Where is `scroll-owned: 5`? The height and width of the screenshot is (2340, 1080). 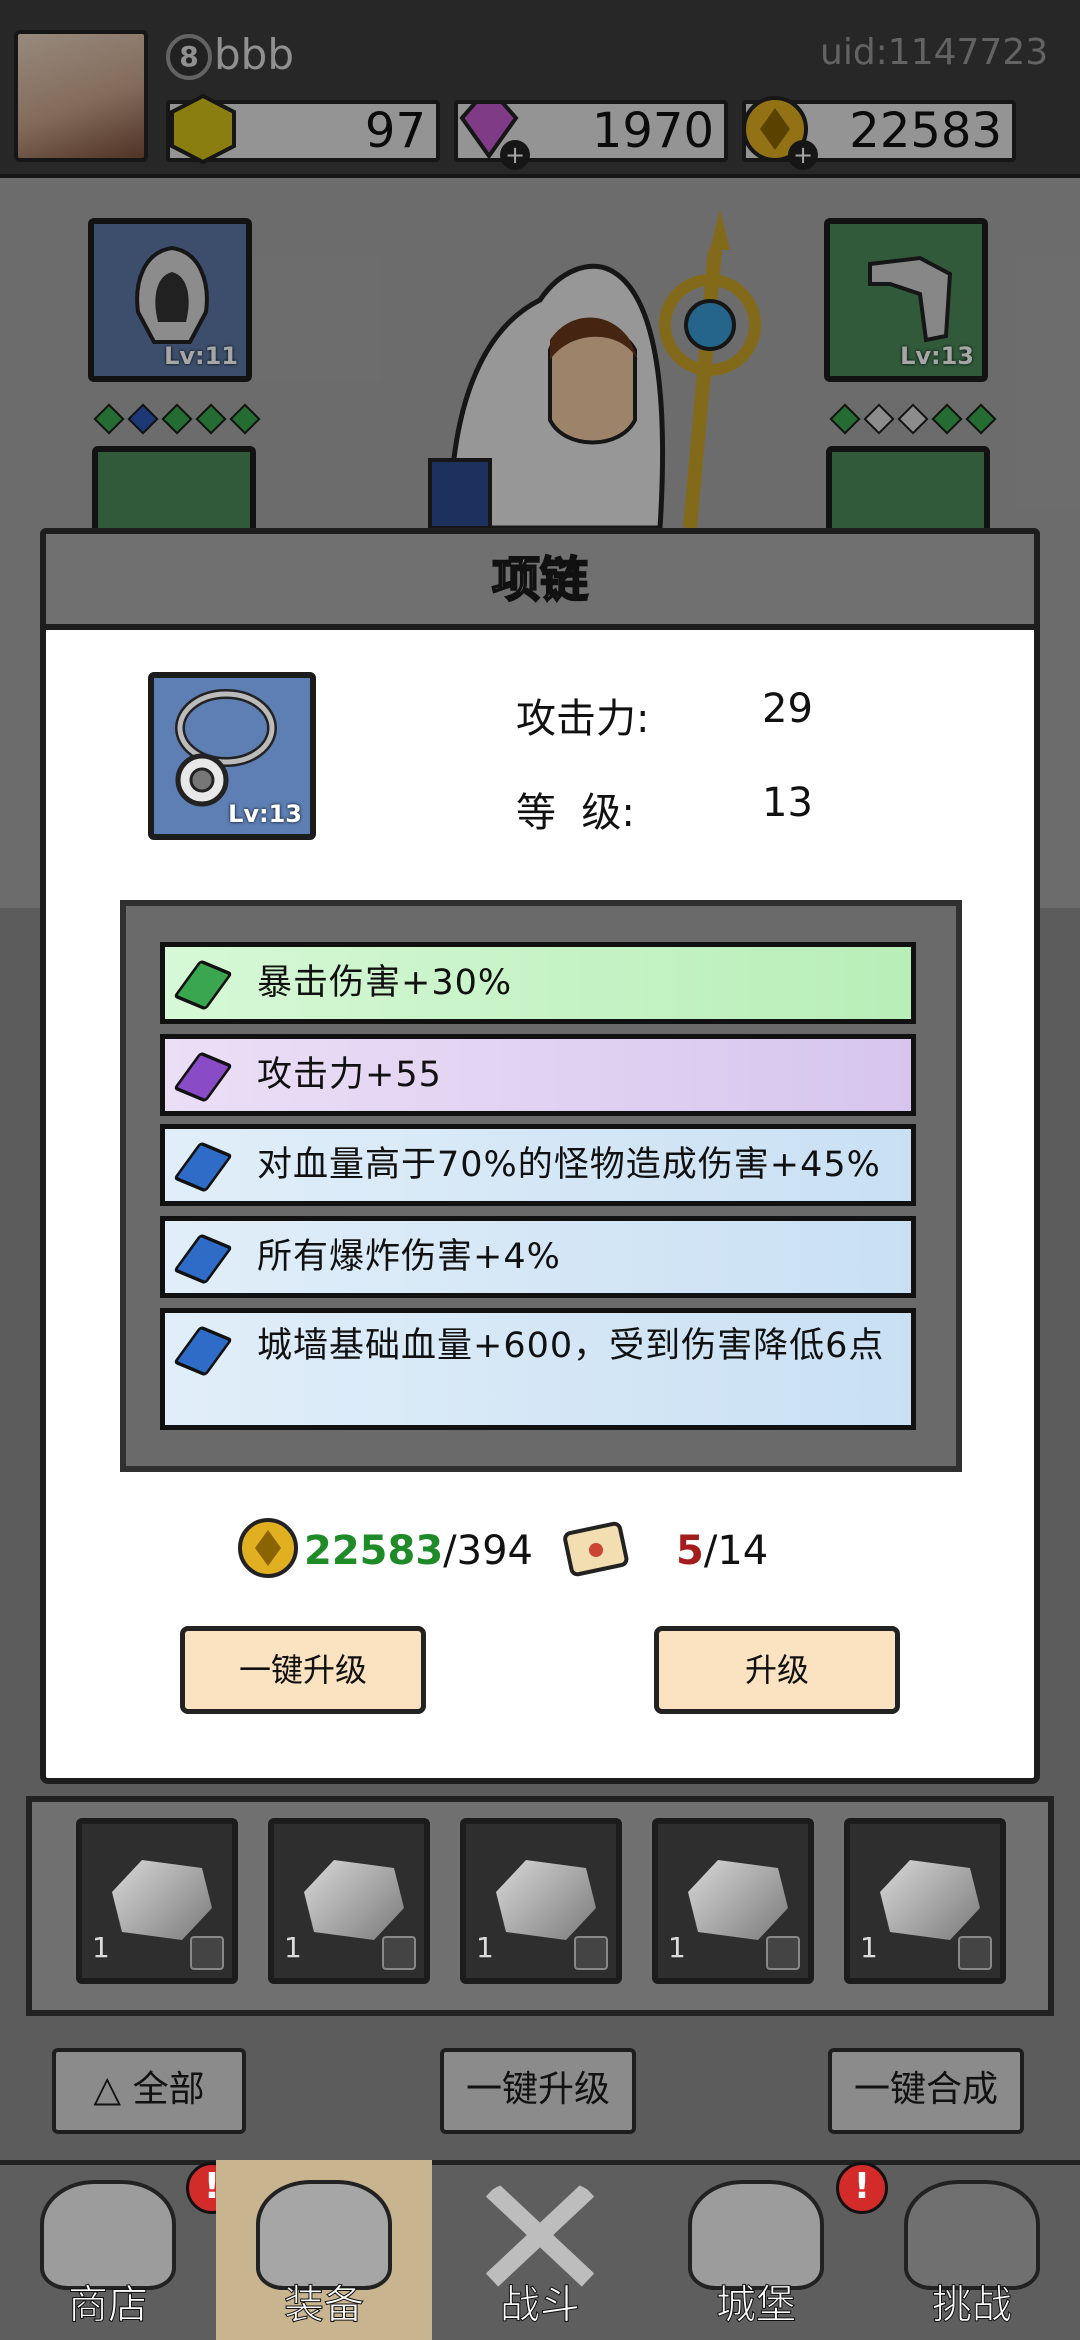 scroll-owned: 5 is located at coordinates (690, 1551).